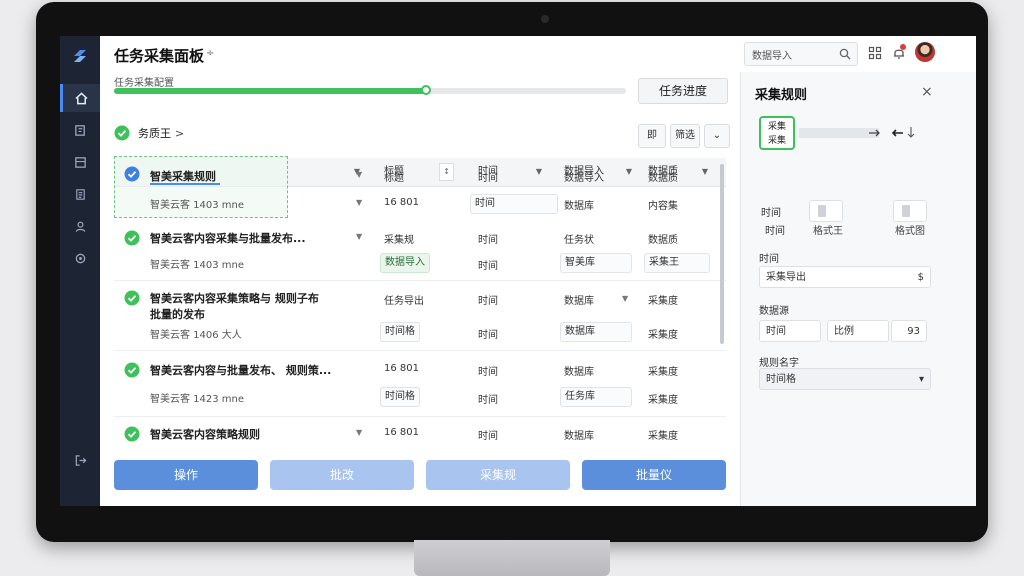 Image resolution: width=1024 pixels, height=576 pixels. I want to click on search-icon, so click(845, 54).